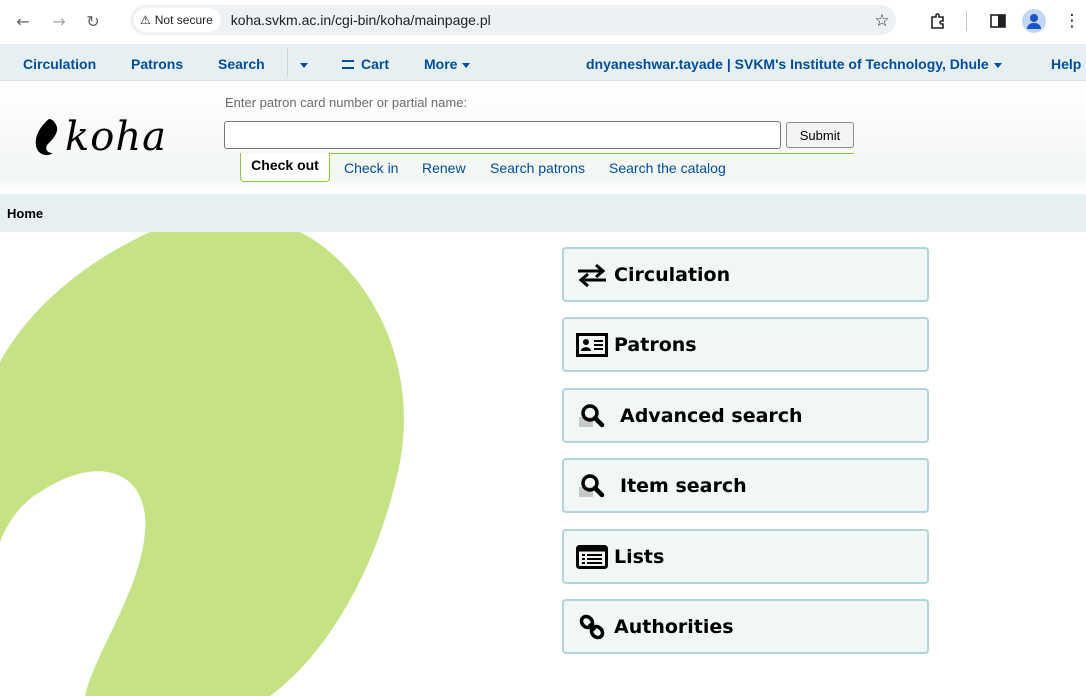  I want to click on exchange-icon, so click(592, 275).